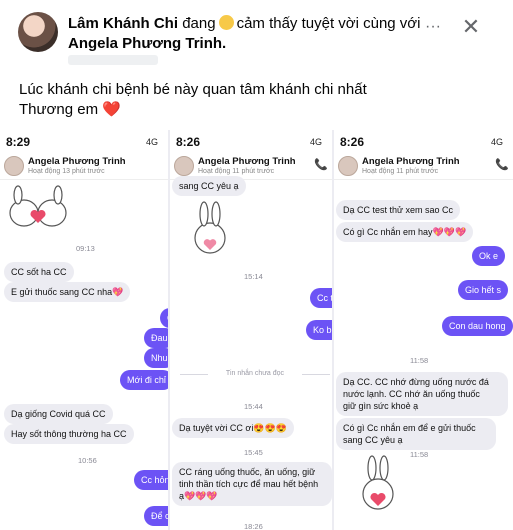 The width and height of the screenshot is (513, 530). Describe the element at coordinates (151, 480) in the screenshot. I see `message-outgoing: Cc hỏng` at that location.